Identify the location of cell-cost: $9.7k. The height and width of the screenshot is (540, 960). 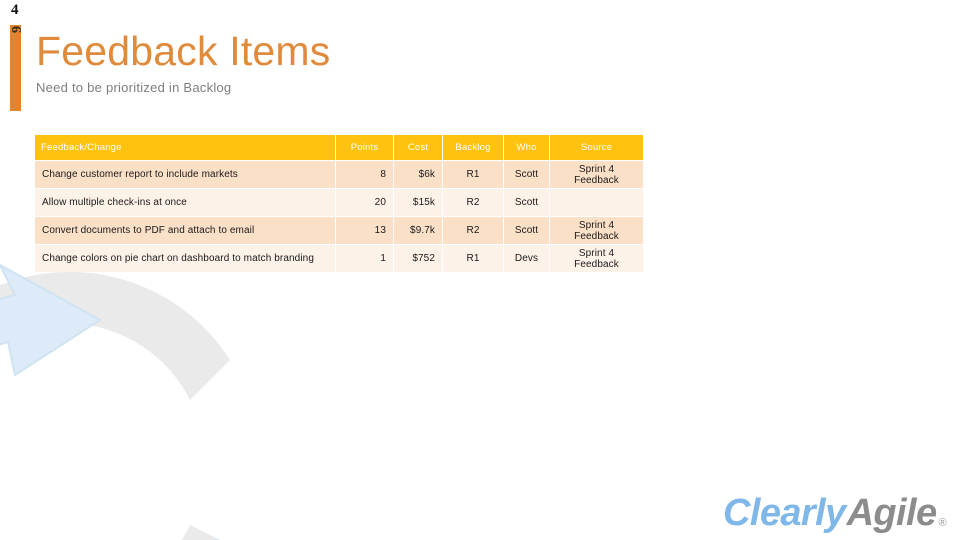
(418, 230).